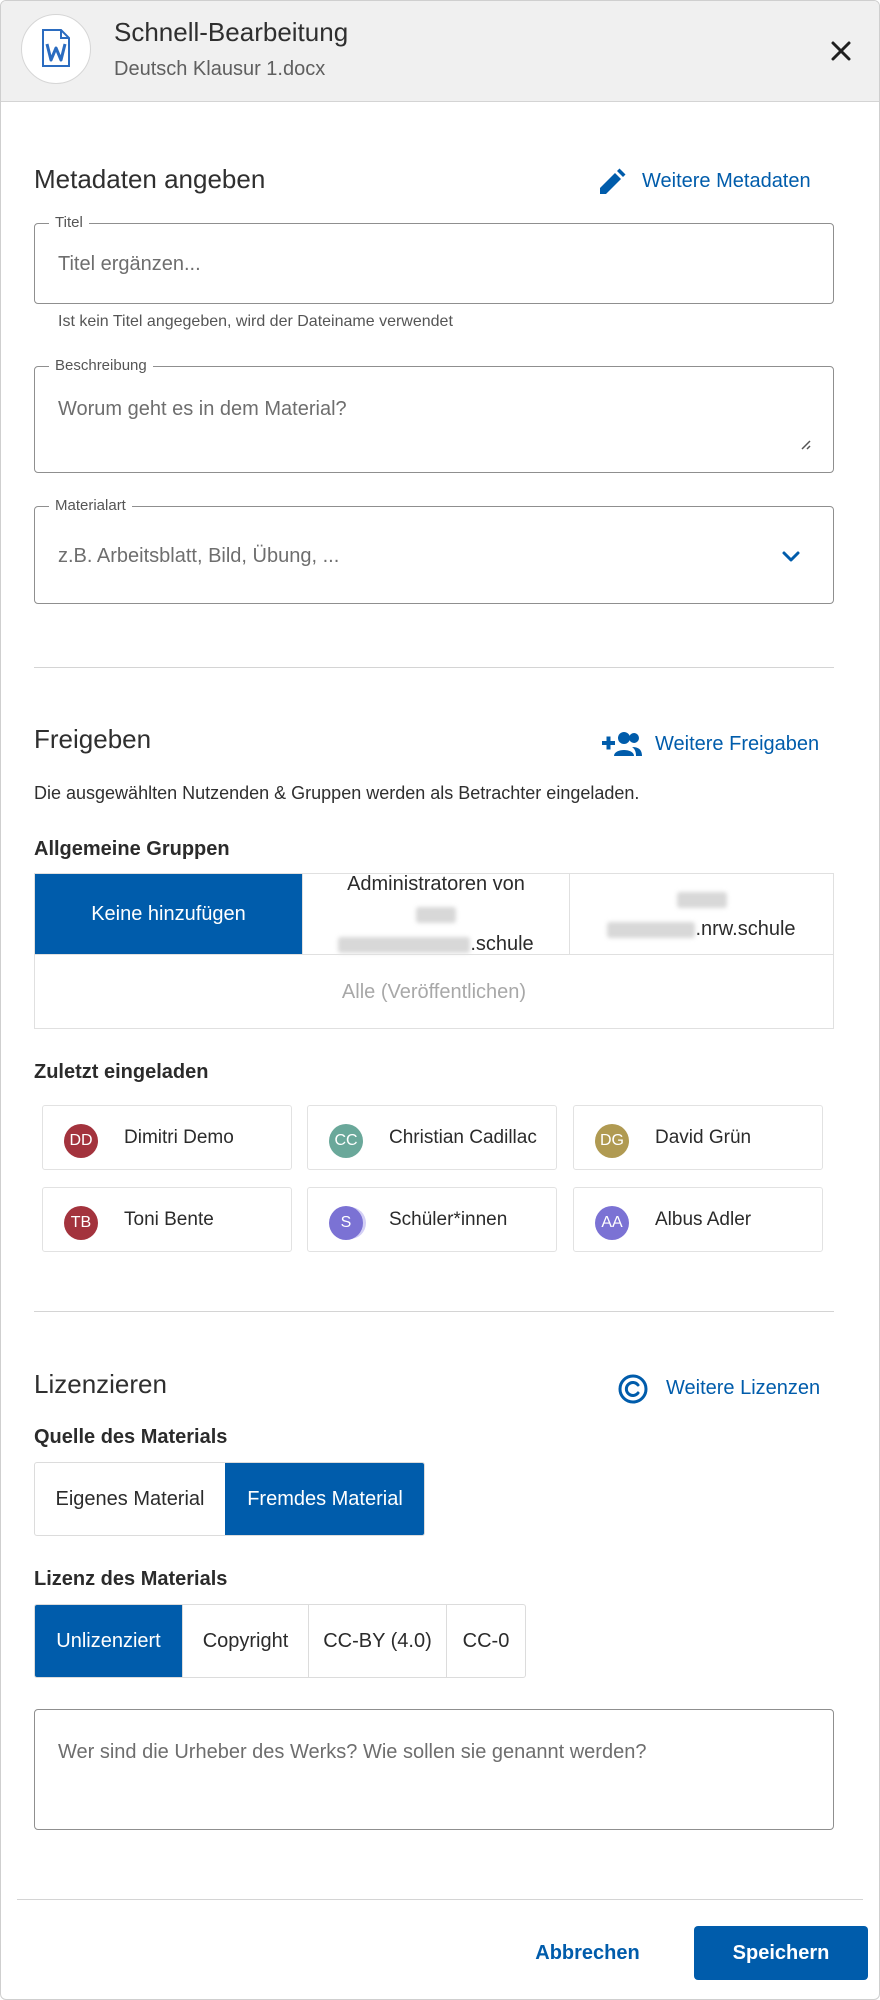  Describe the element at coordinates (745, 929) in the screenshot. I see `group-option-school-domain: .nrw.schule` at that location.